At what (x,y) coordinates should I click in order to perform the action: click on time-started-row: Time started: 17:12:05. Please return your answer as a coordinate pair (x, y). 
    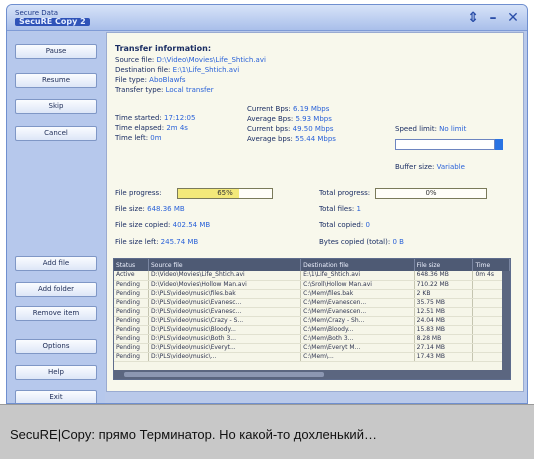
    Looking at the image, I should click on (155, 118).